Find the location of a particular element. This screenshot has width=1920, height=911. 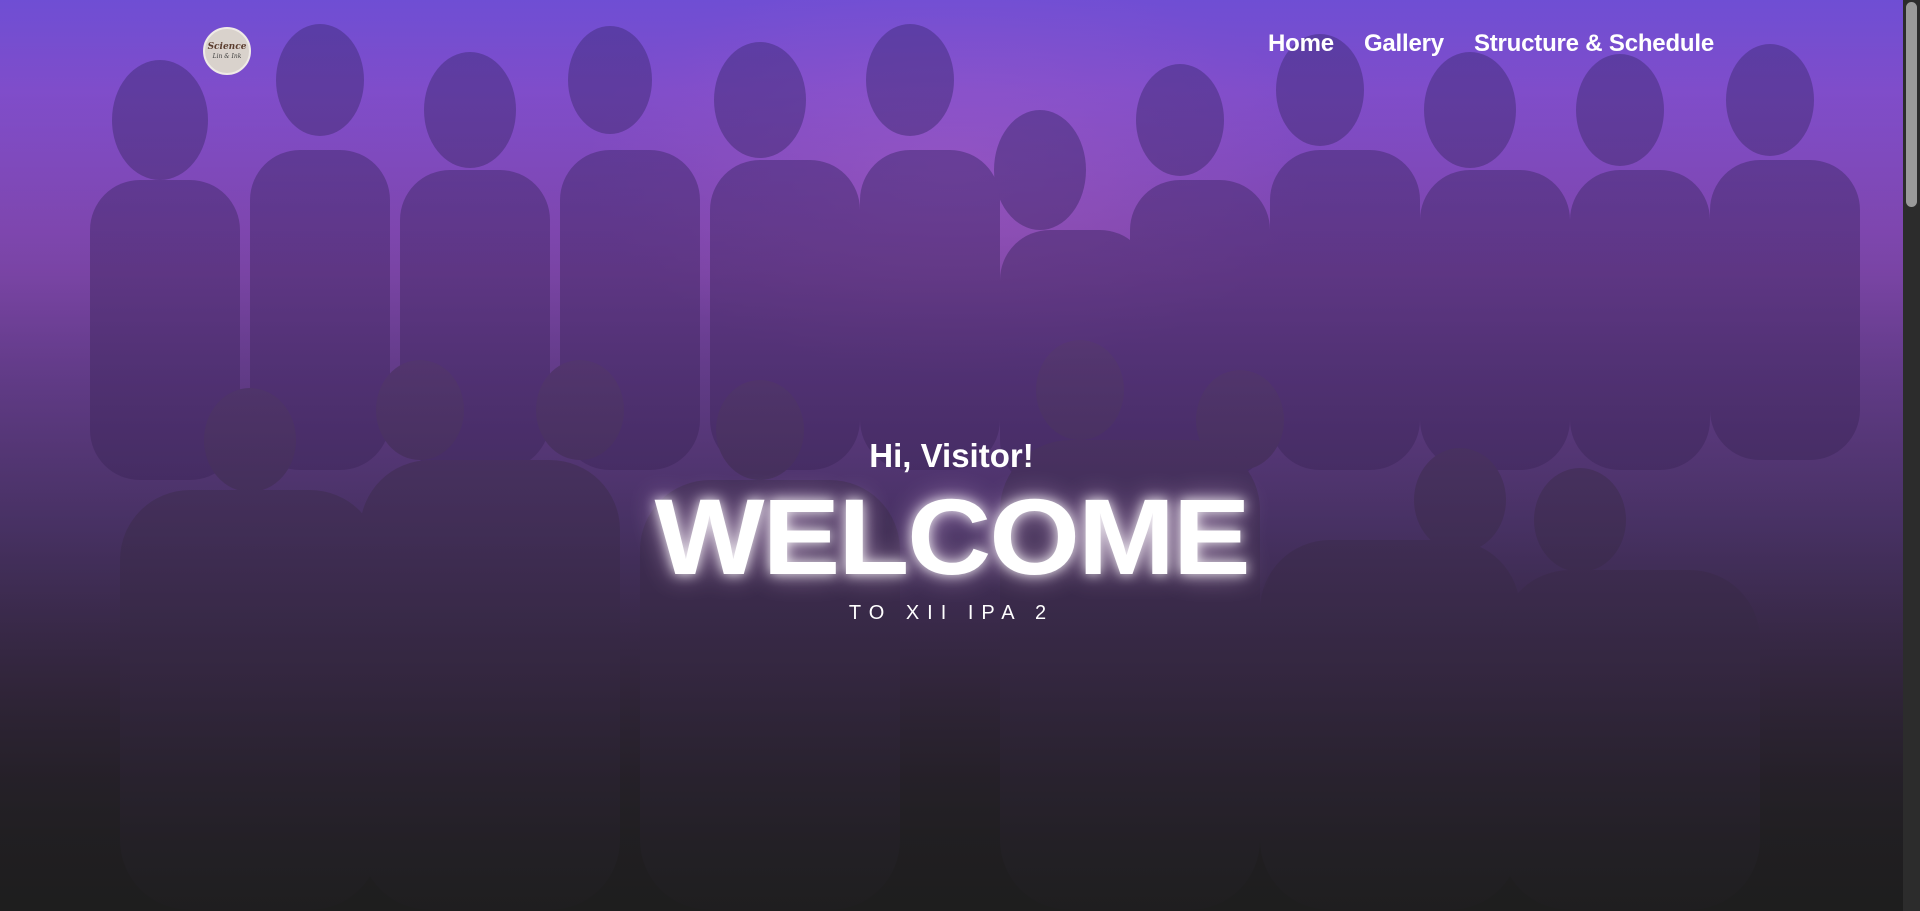

main-nav: Home Gallery Structure & Schedule is located at coordinates (1491, 44).